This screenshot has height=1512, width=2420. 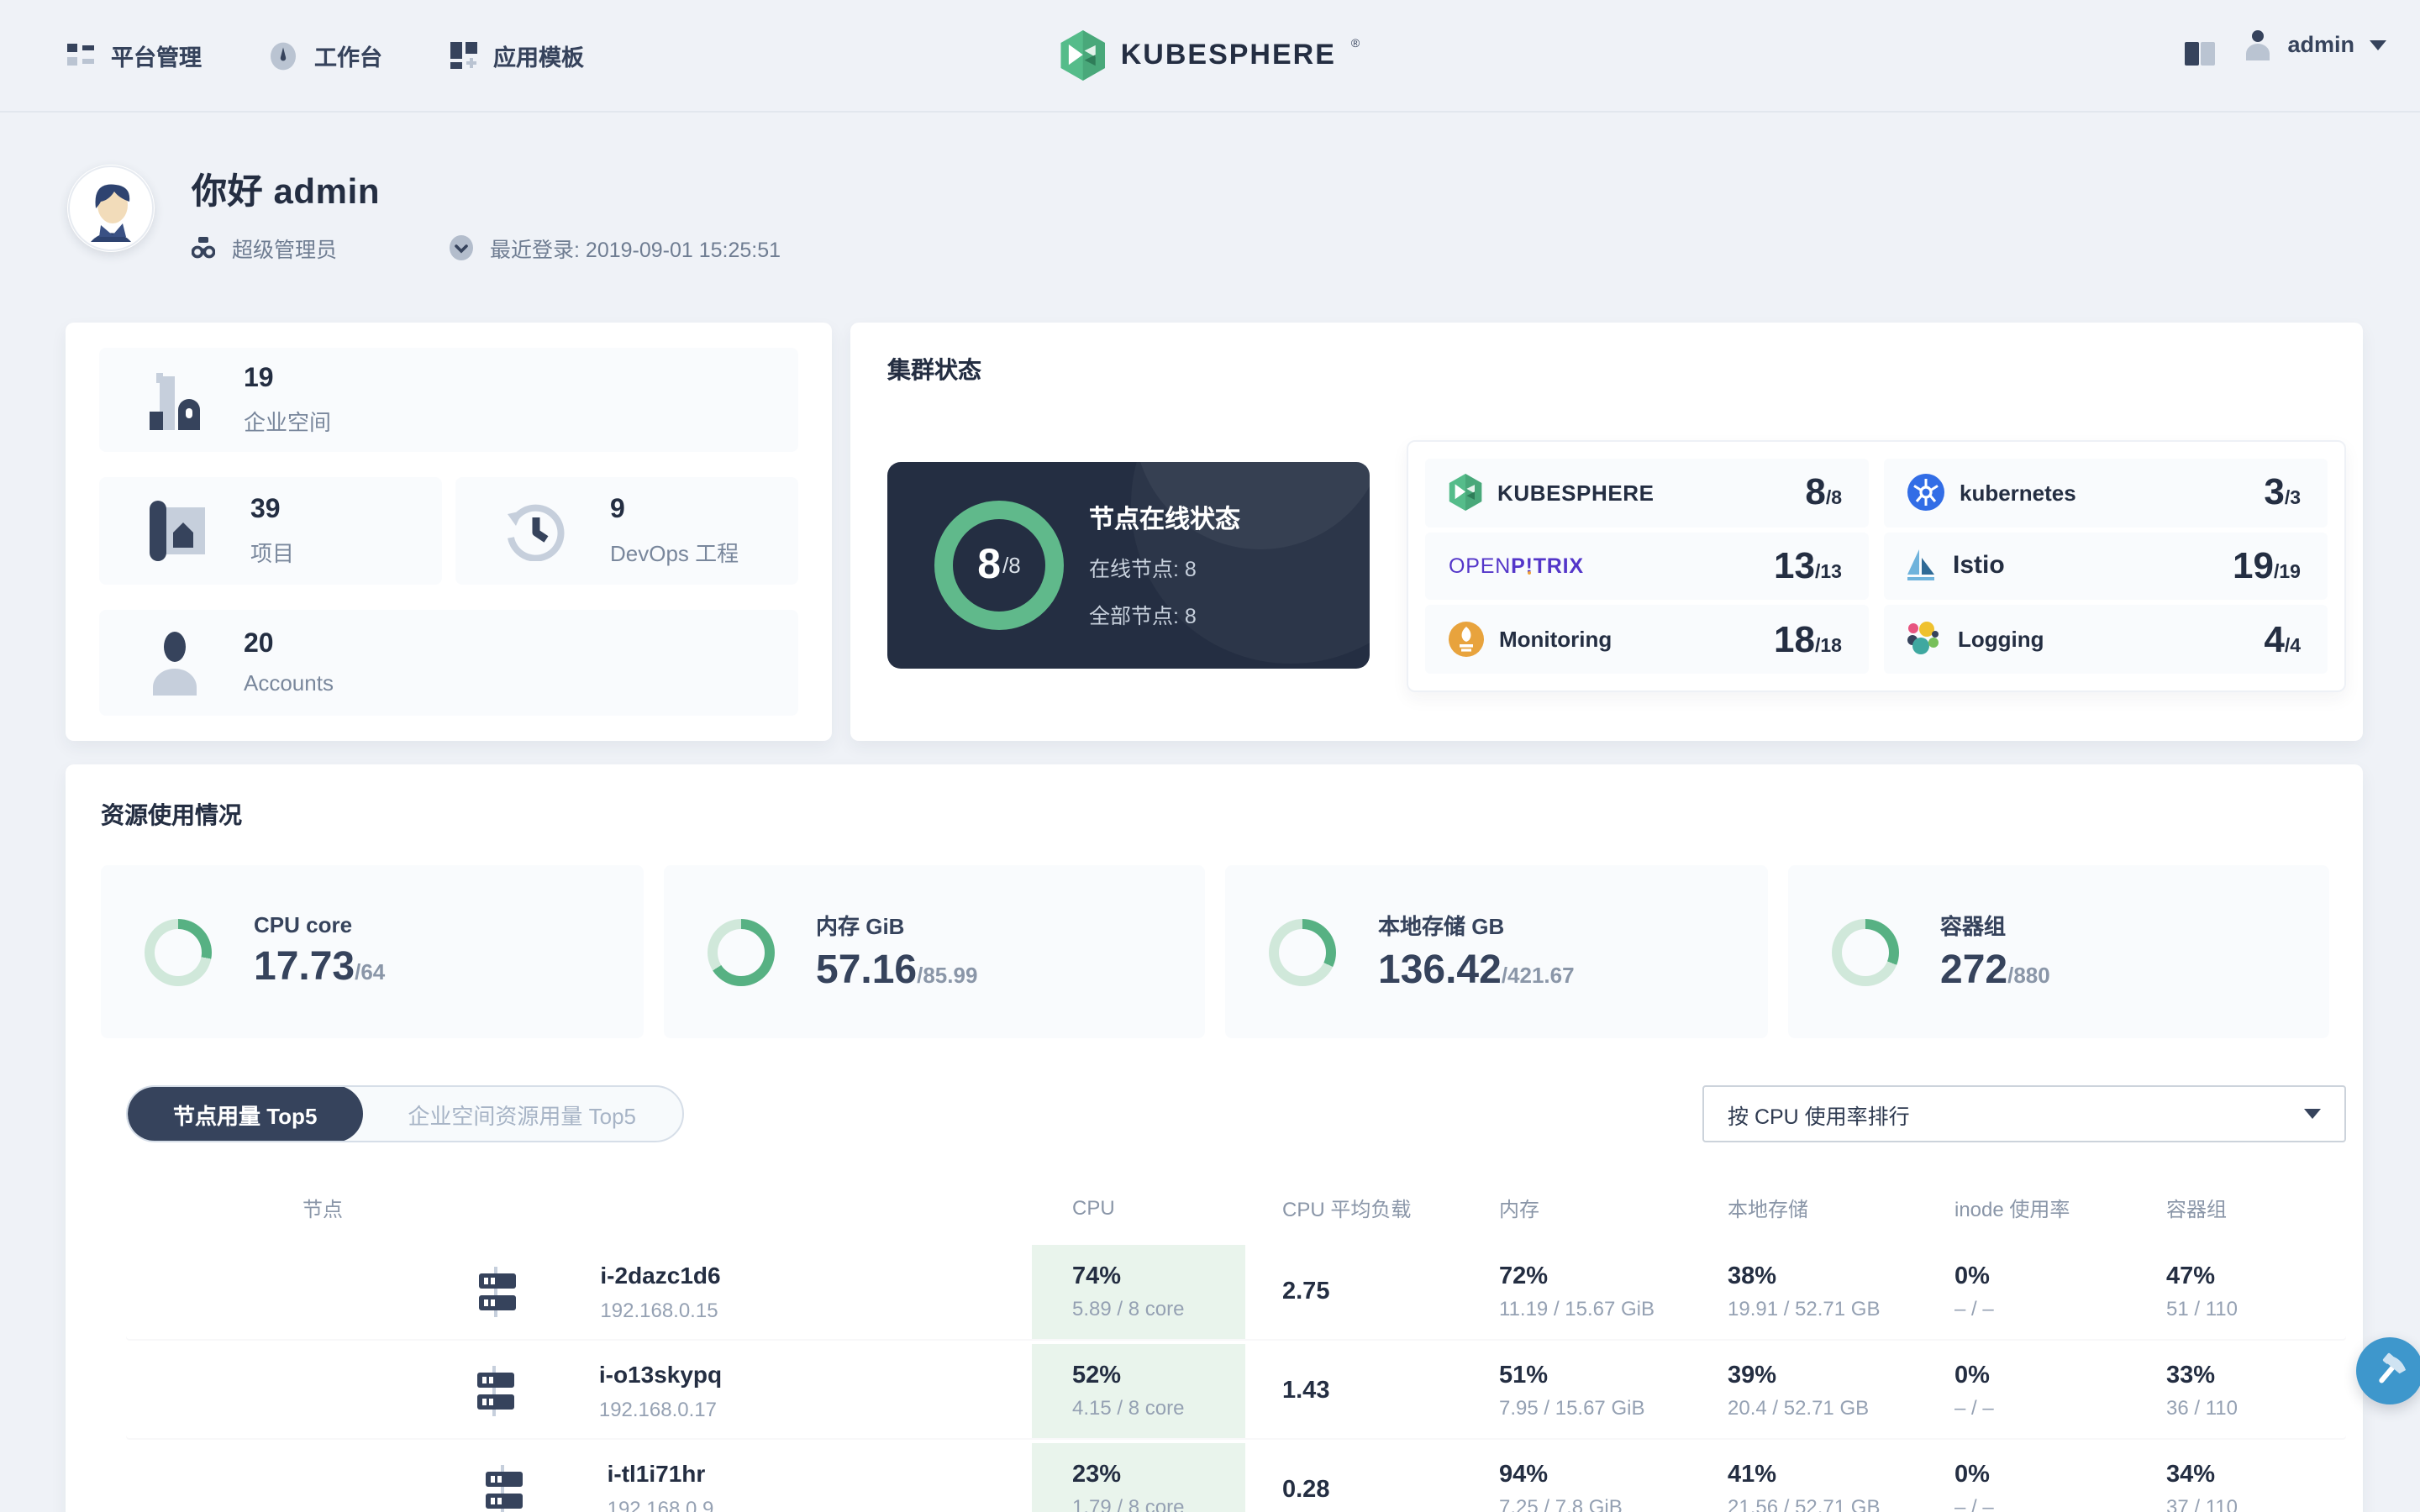 I want to click on resource-card-memory: 内存 GiB 57.16 /85.99, so click(x=934, y=951).